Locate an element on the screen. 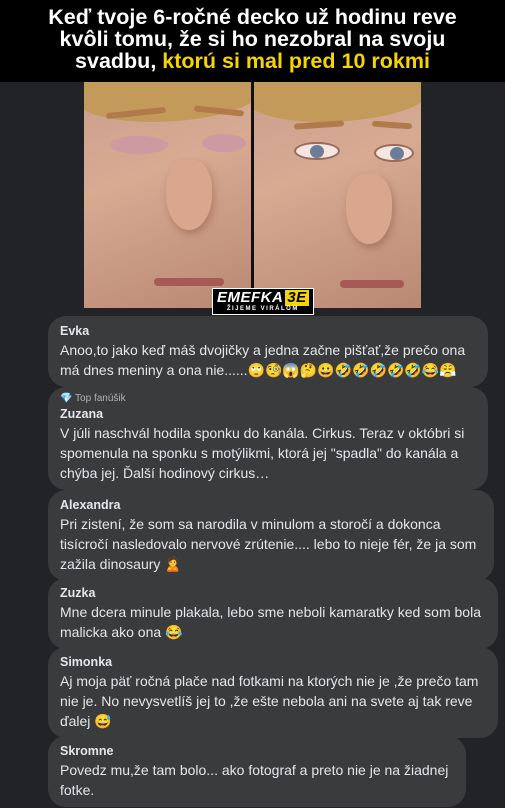  caption-line-3-plain: svadbu, is located at coordinates (116, 61).